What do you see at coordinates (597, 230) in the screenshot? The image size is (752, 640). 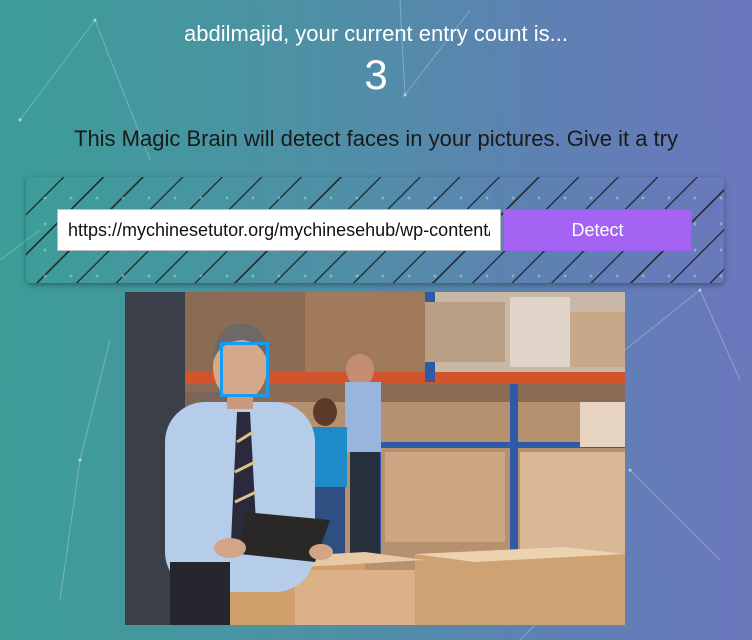 I see `detect-button: Detect` at bounding box center [597, 230].